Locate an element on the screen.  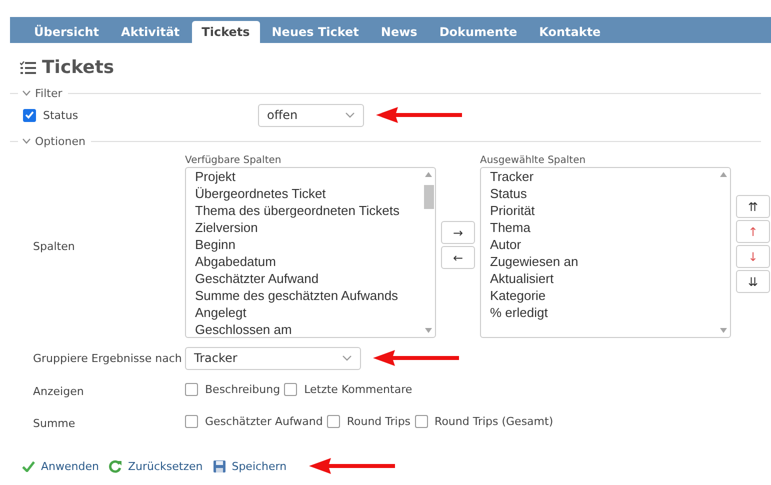
list-item: Zielversion is located at coordinates (308, 227).